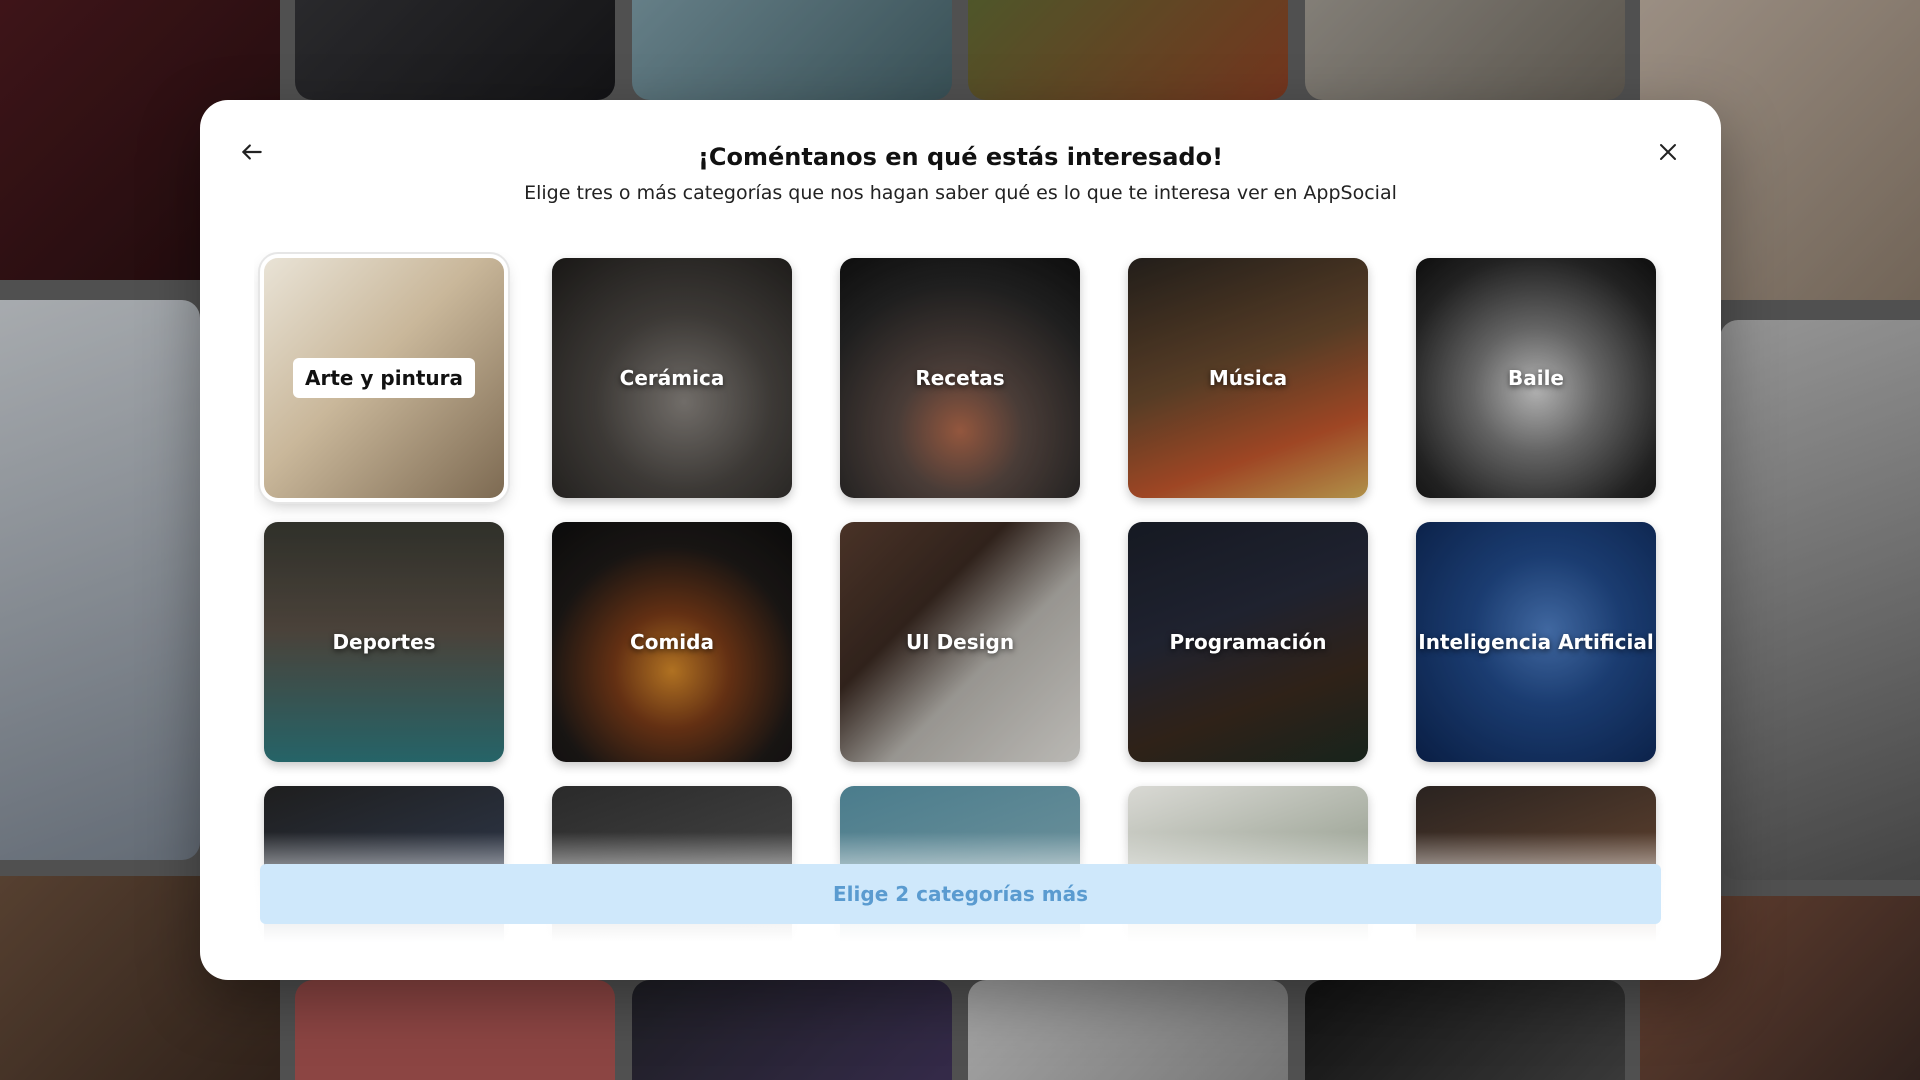 The width and height of the screenshot is (1920, 1080). I want to click on category-label: Cerámica, so click(672, 378).